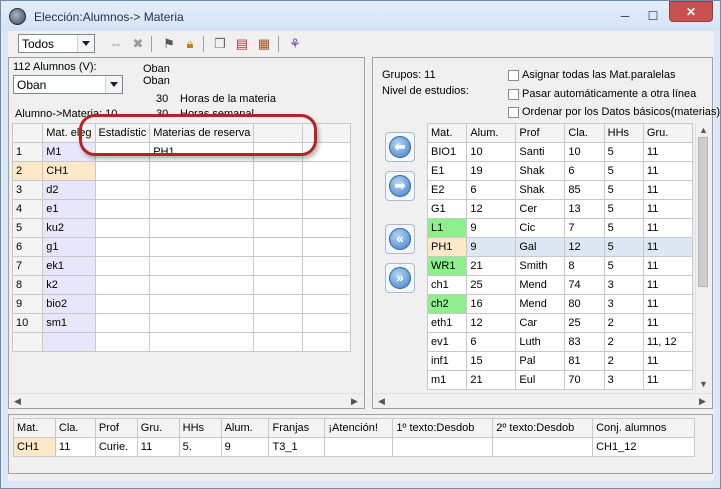  I want to click on scroll-right-icon: ▶, so click(354, 401).